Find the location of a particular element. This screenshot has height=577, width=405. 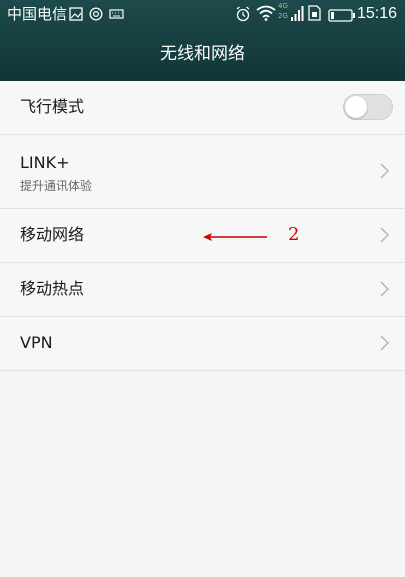

airplane-mode-row: 飞行模式 is located at coordinates (202, 108).